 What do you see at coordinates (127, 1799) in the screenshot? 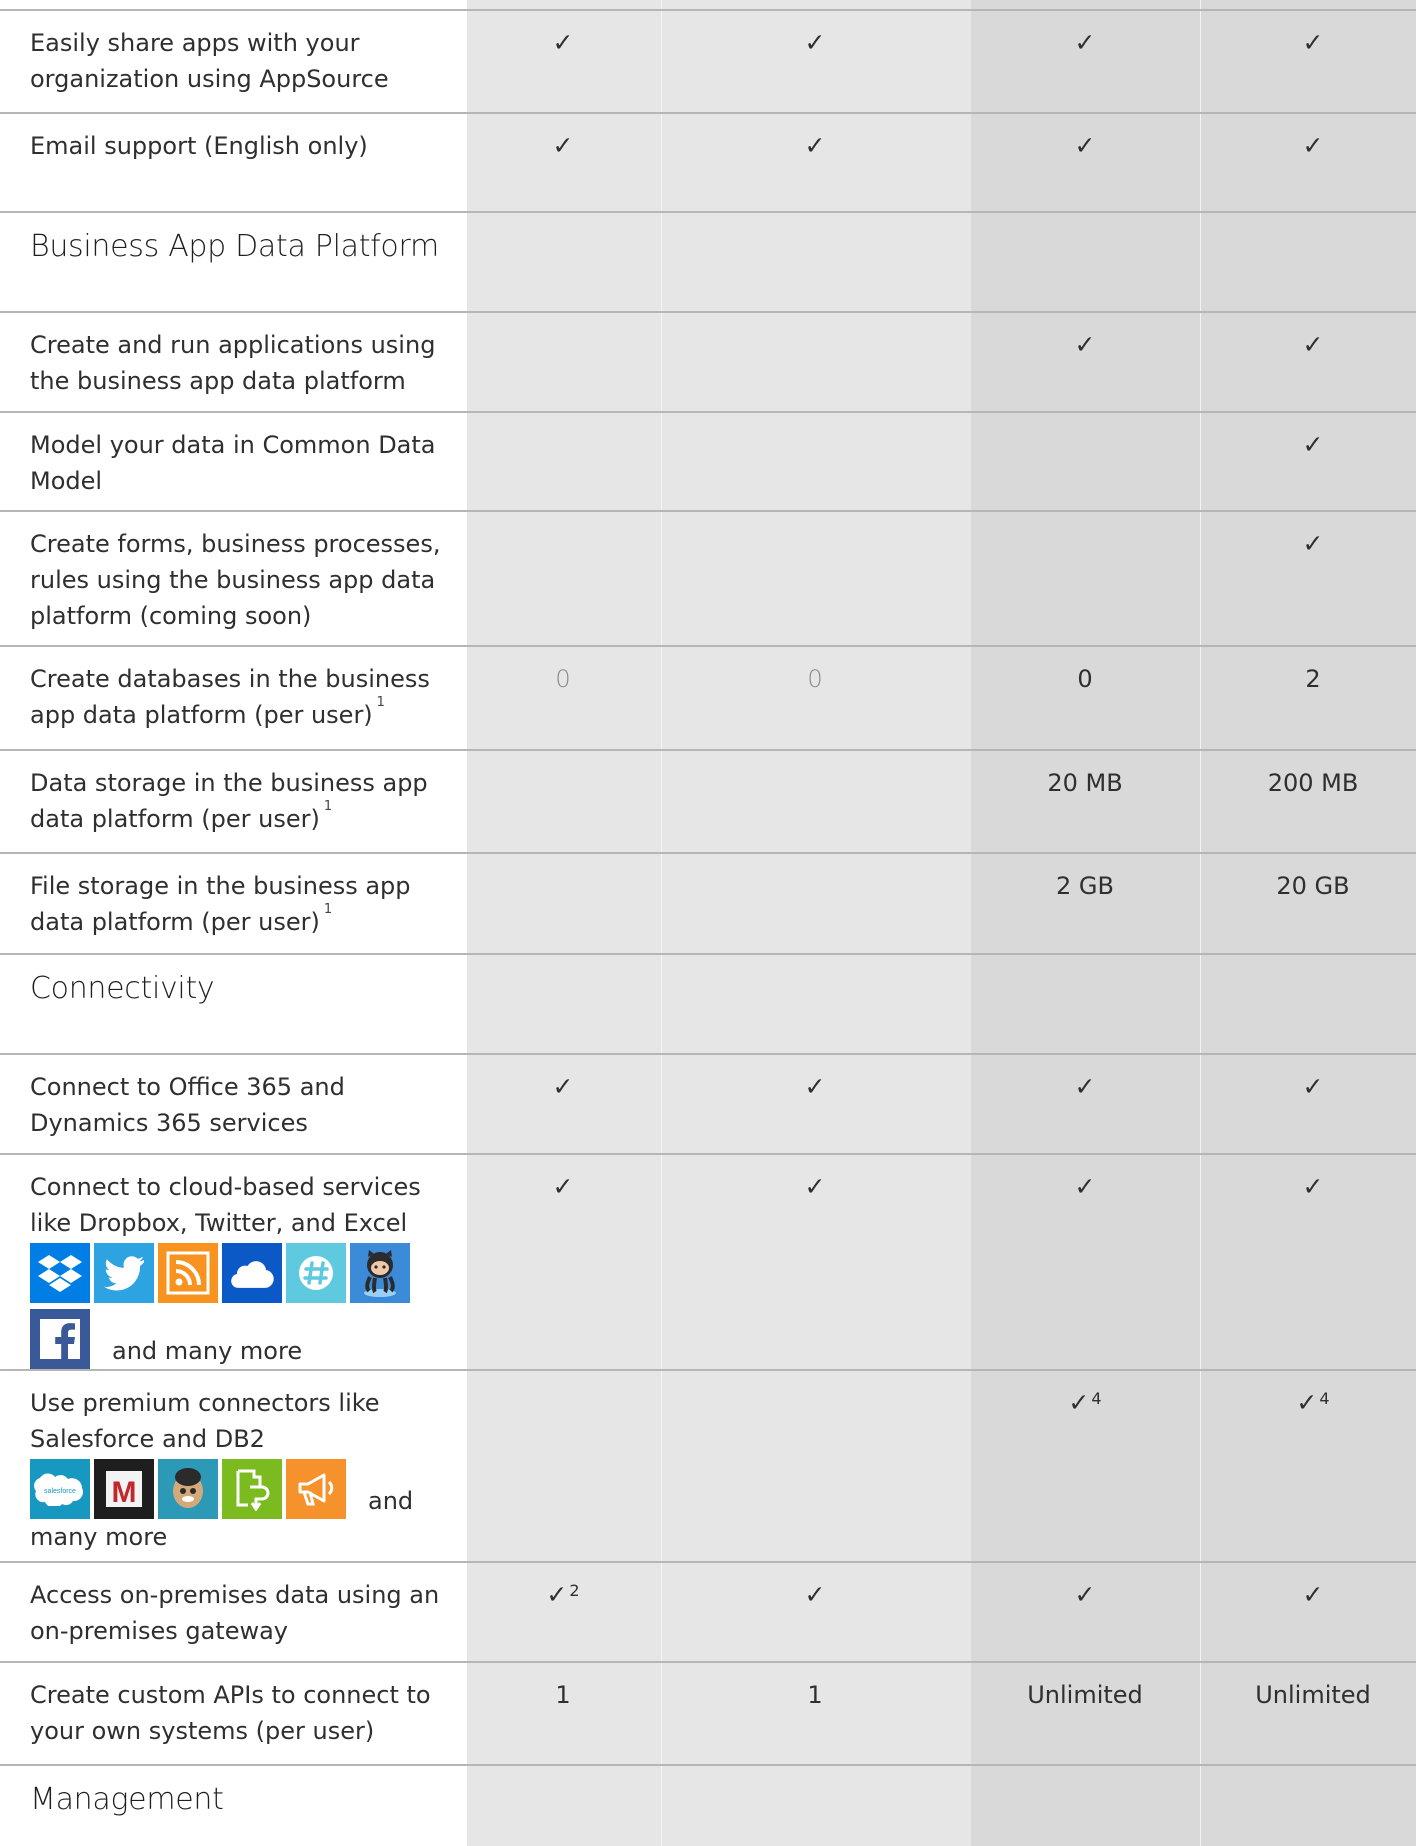
I see `section-title: Management` at bounding box center [127, 1799].